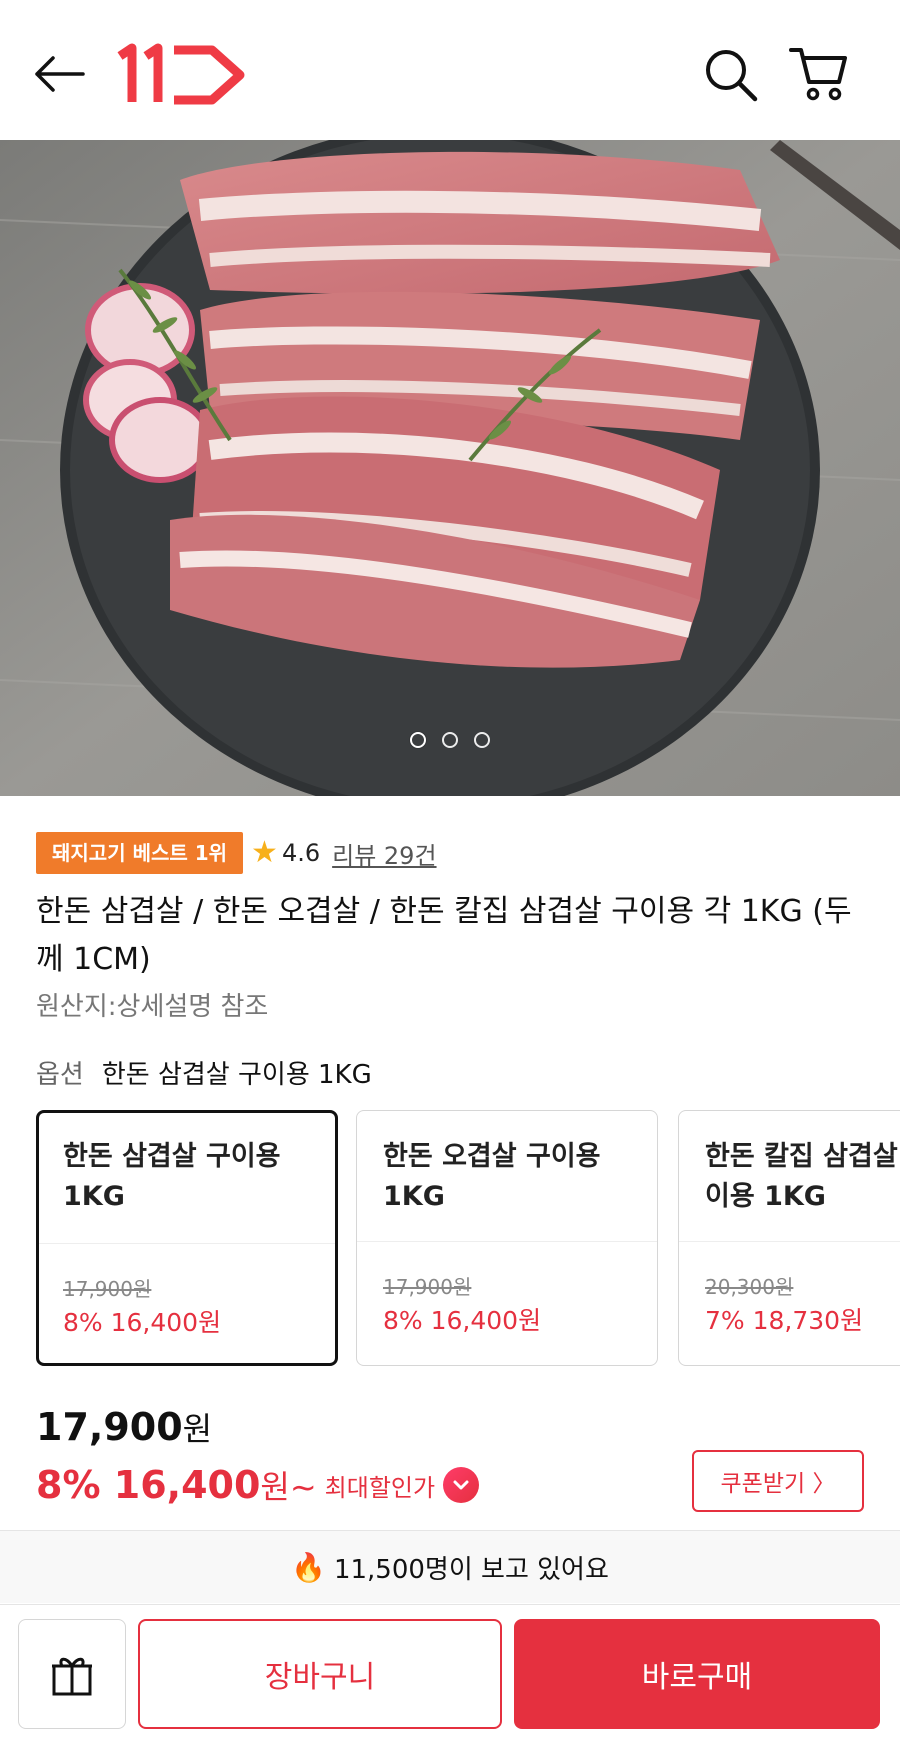 The width and height of the screenshot is (900, 1748). I want to click on carousel-indicator, so click(450, 740).